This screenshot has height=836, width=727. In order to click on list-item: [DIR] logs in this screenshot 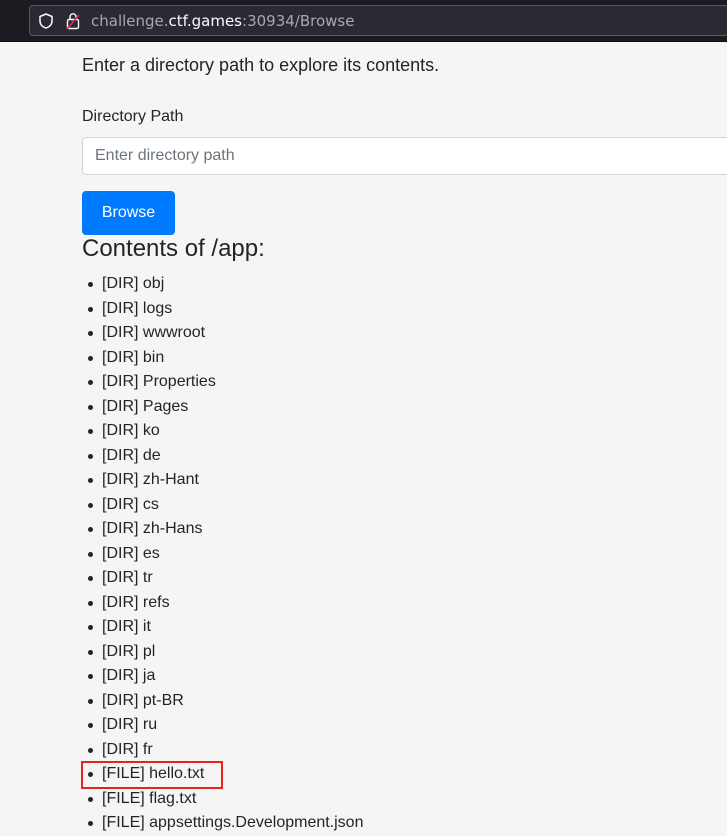, I will do `click(222, 309)`.